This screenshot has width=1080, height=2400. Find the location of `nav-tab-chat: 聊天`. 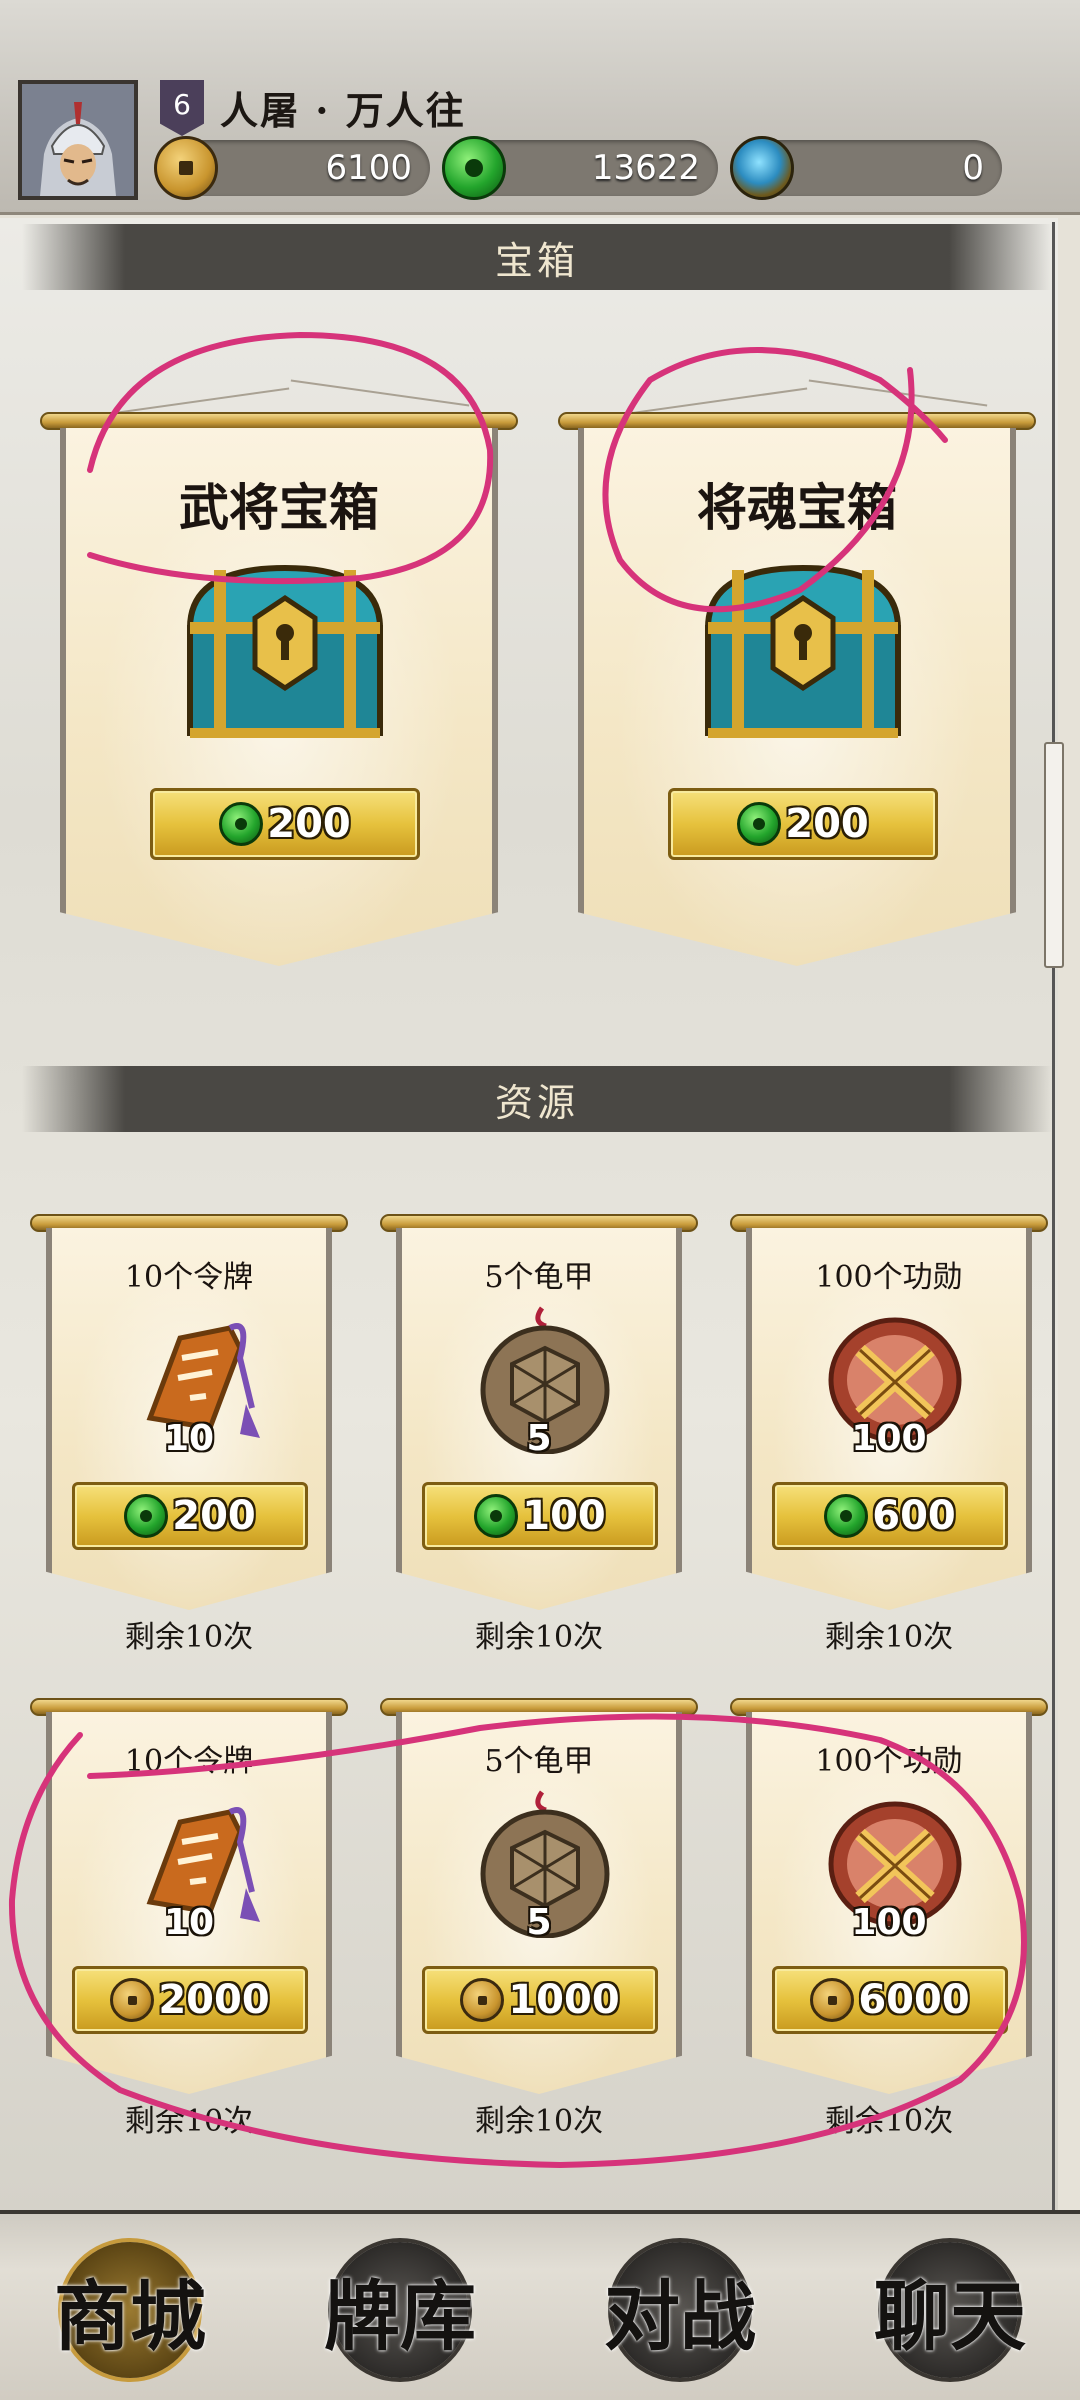

nav-tab-chat: 聊天 is located at coordinates (950, 2310).